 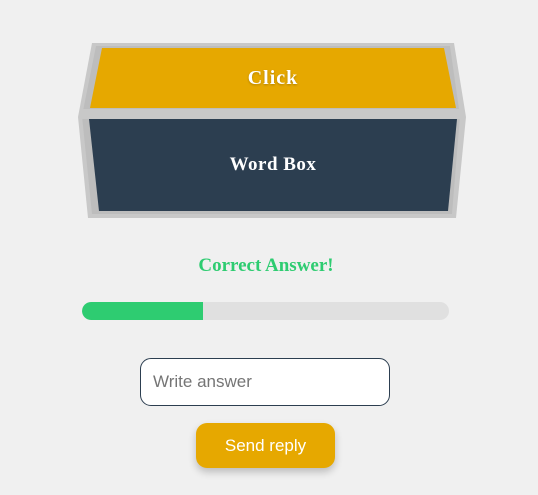 I want to click on word-box-label: Word Box, so click(x=273, y=164).